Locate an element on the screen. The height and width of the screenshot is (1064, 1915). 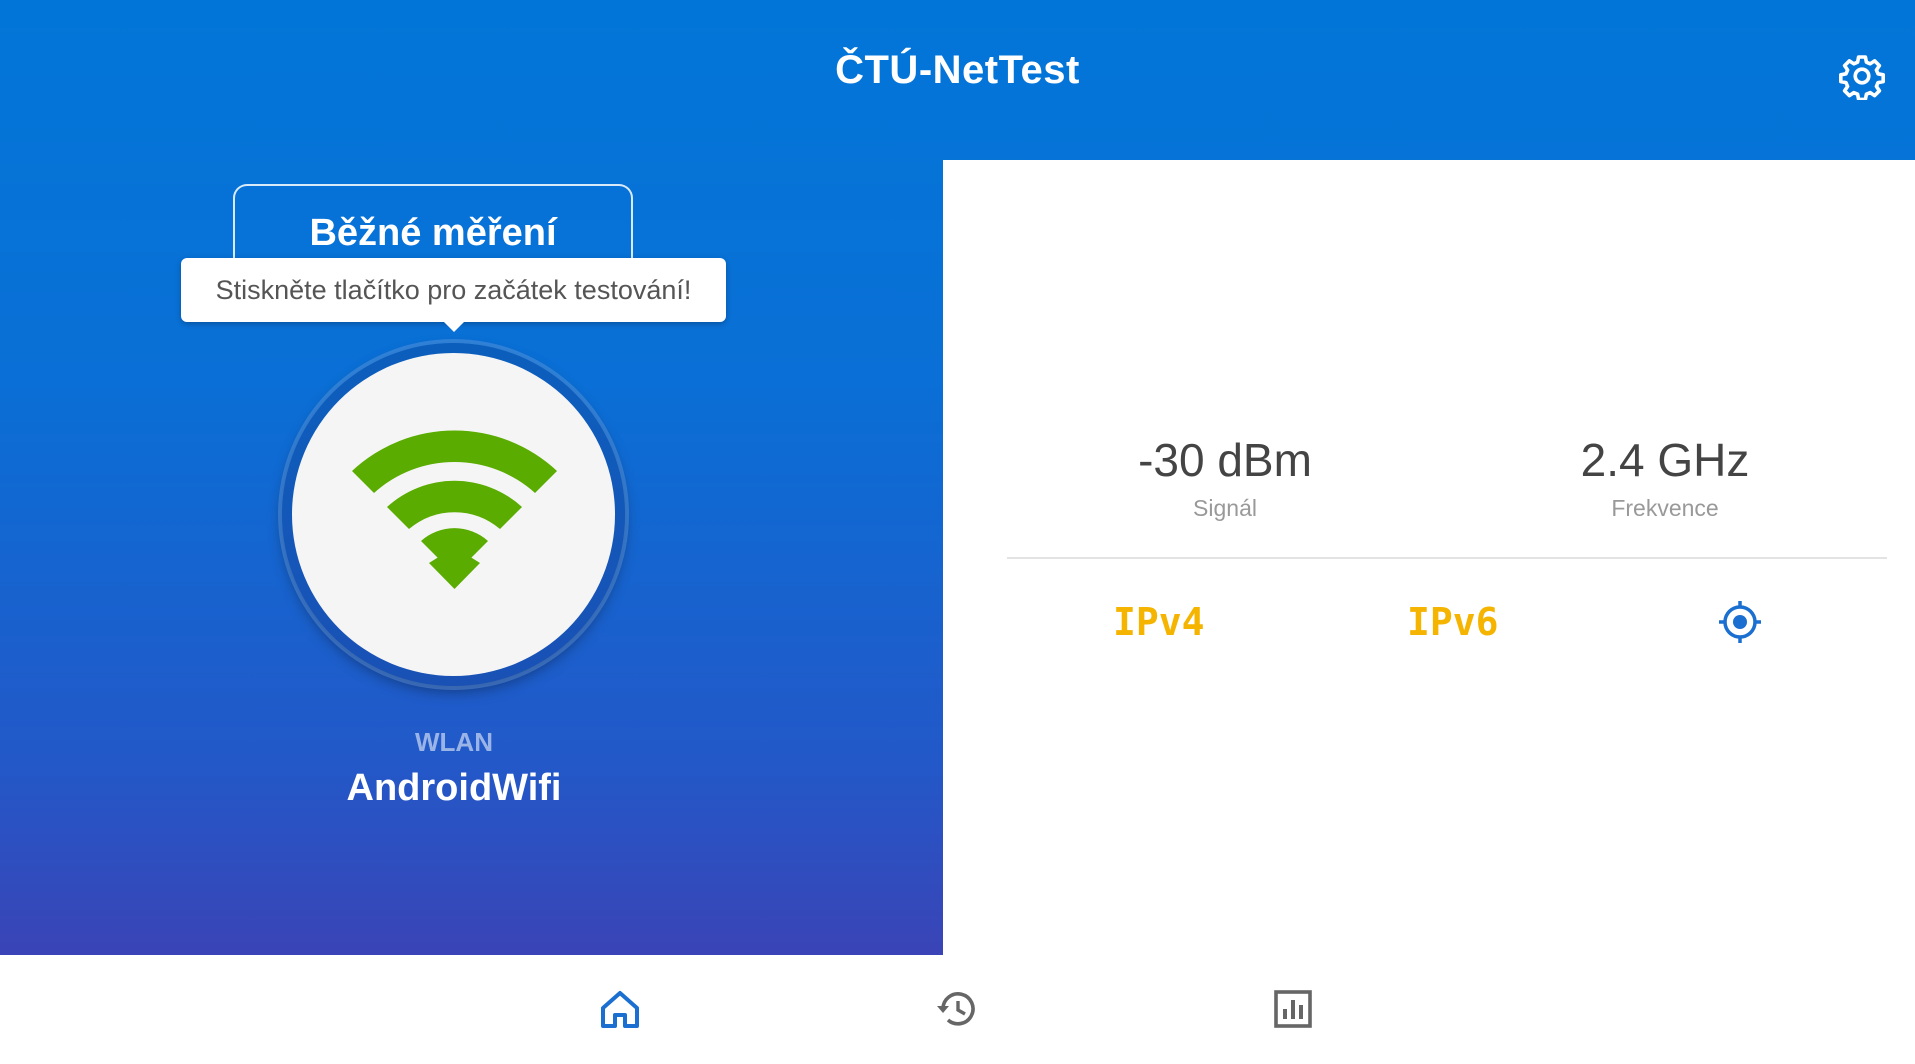
start-test-button is located at coordinates (453, 514).